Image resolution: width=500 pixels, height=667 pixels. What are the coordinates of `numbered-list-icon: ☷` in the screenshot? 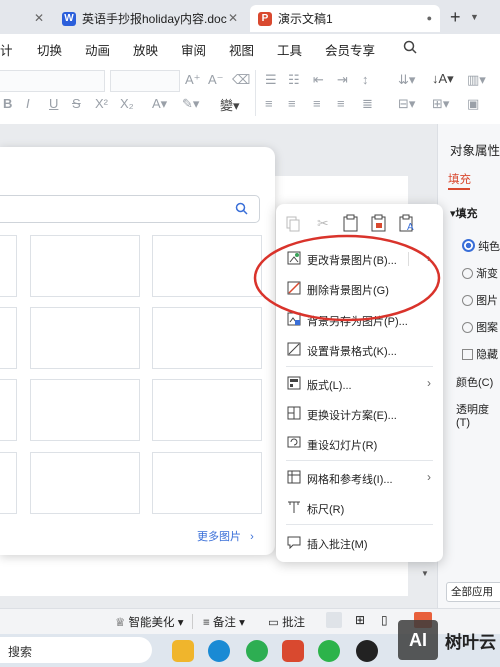 It's located at (294, 80).